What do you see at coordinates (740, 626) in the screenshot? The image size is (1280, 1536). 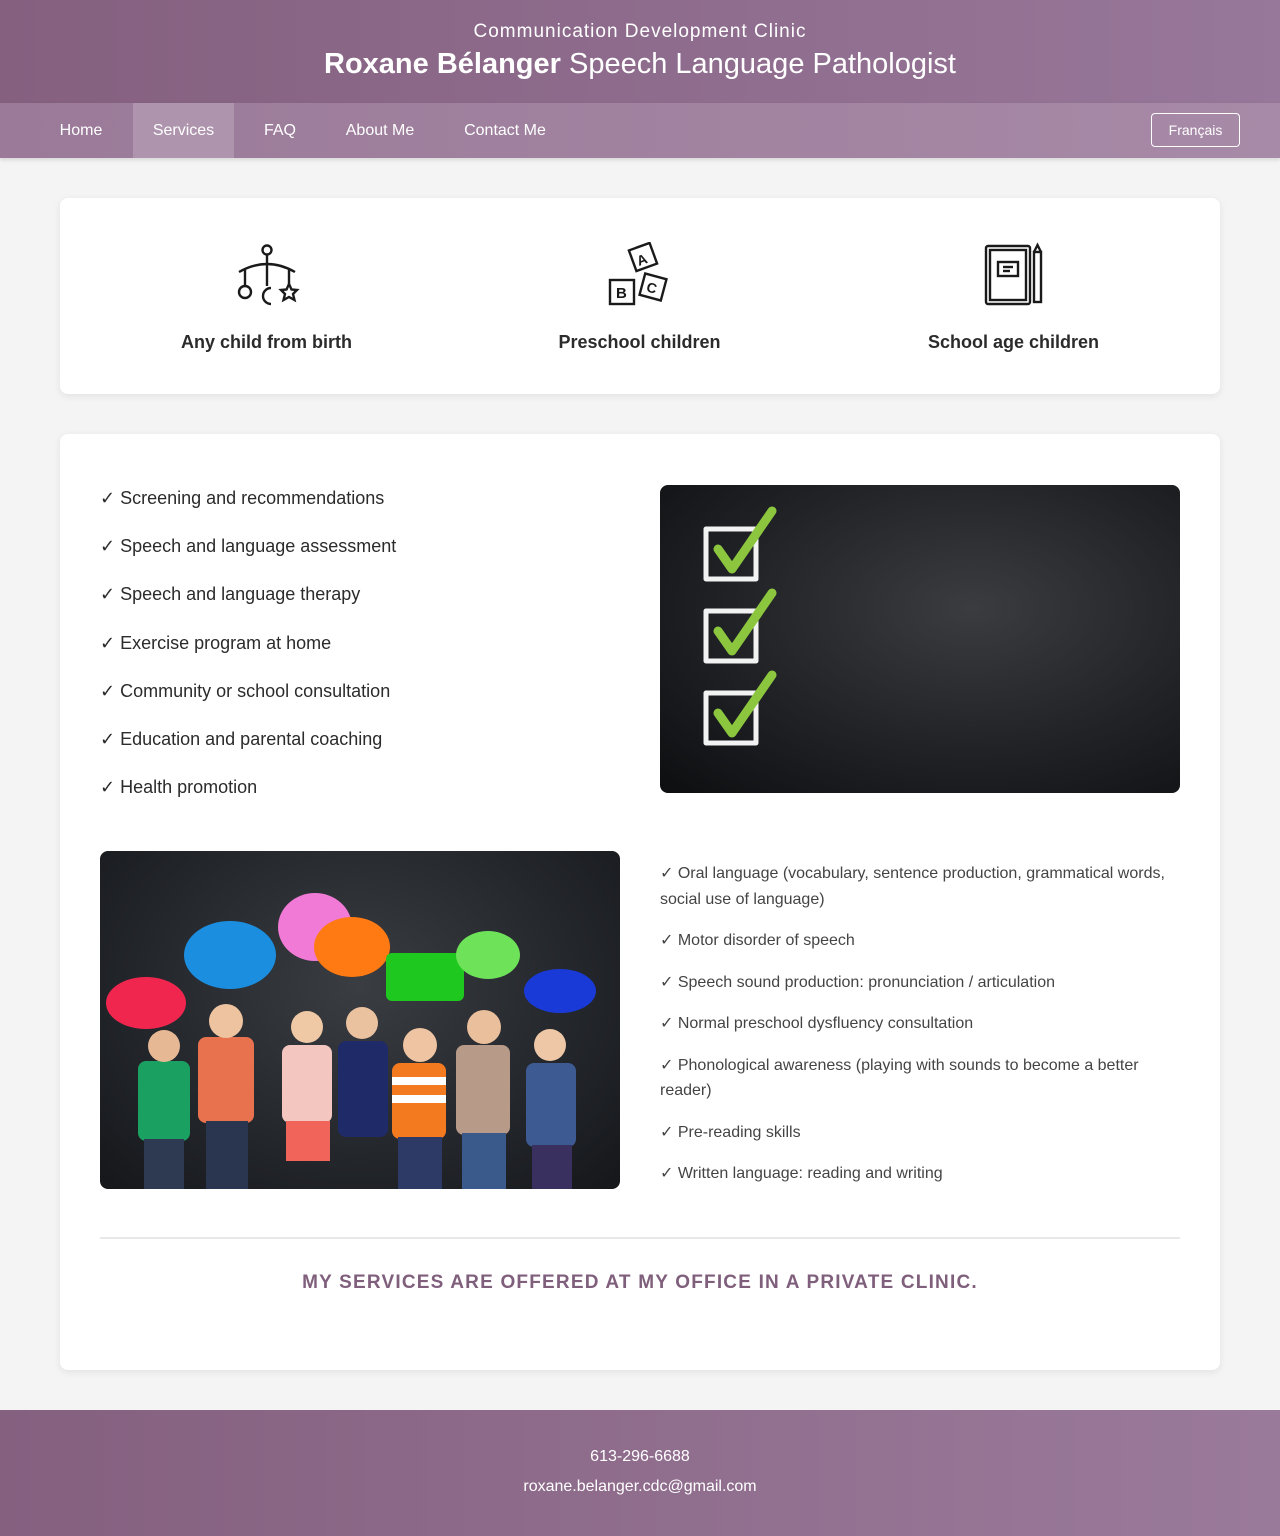 I see `chalk-checkmarks` at bounding box center [740, 626].